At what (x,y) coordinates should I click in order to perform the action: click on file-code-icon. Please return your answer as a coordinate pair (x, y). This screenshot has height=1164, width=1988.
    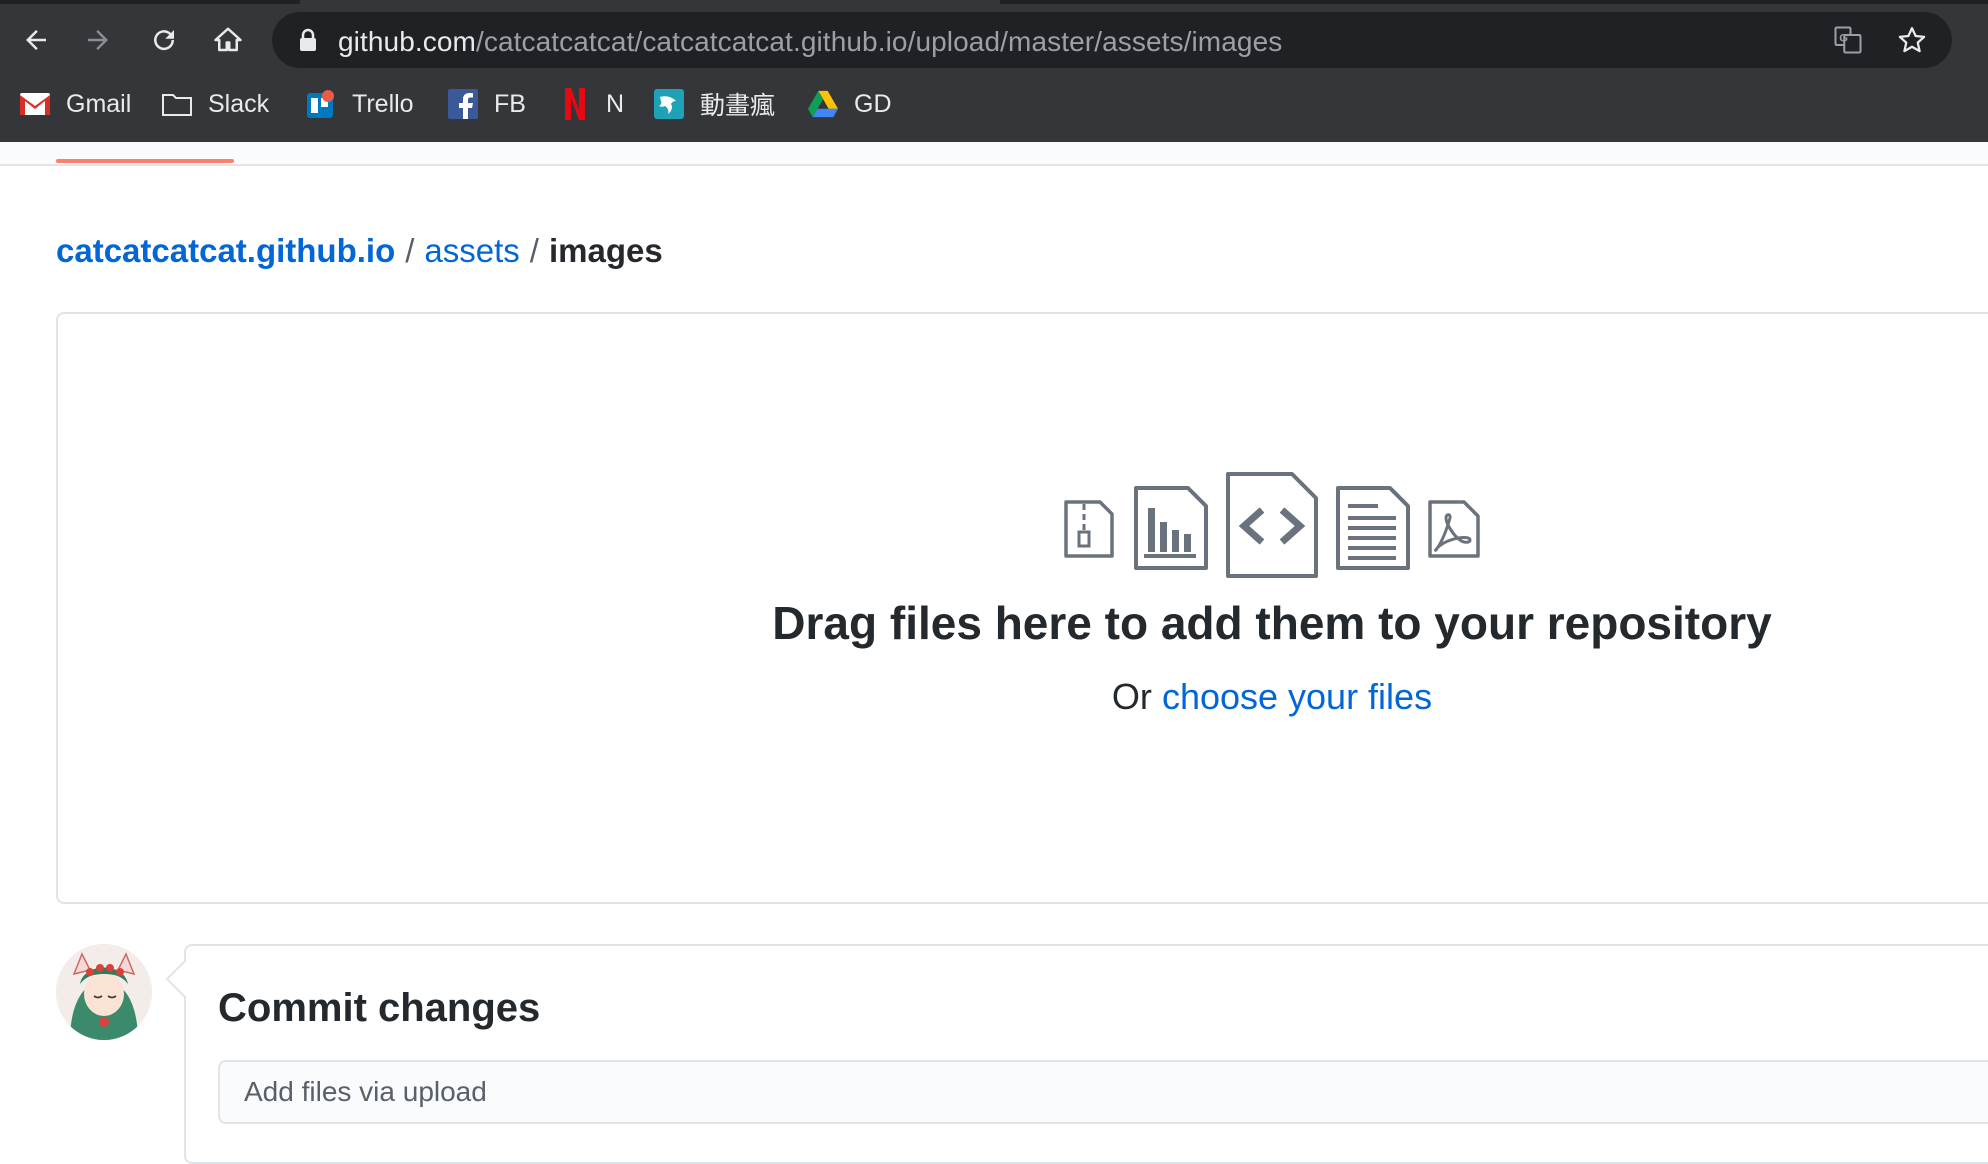
    Looking at the image, I should click on (1272, 525).